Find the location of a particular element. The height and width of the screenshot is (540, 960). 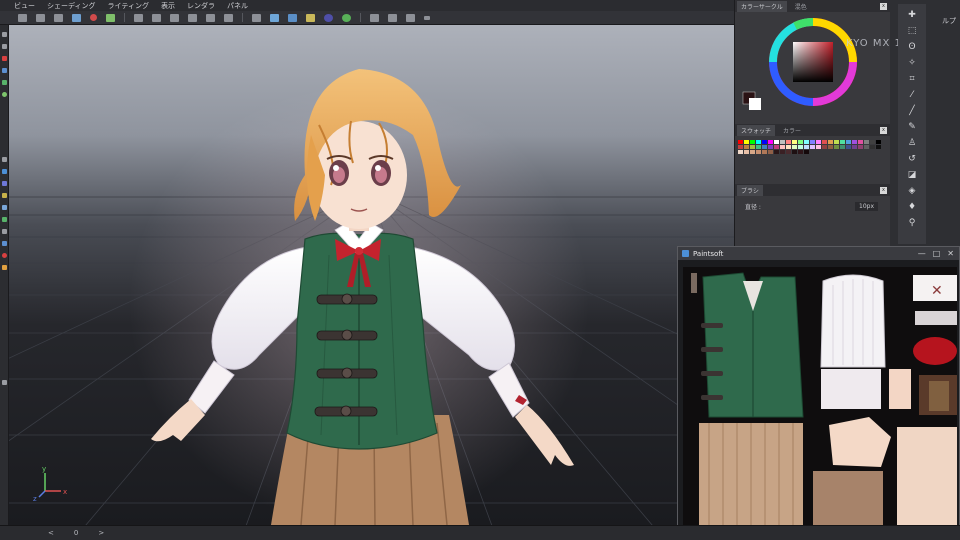

brush-size-value: 10px is located at coordinates (866, 206).